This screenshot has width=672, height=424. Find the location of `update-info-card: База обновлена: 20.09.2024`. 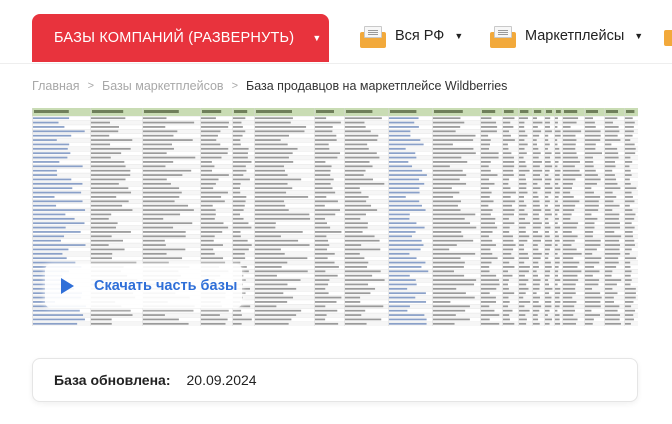

update-info-card: База обновлена: 20.09.2024 is located at coordinates (335, 380).